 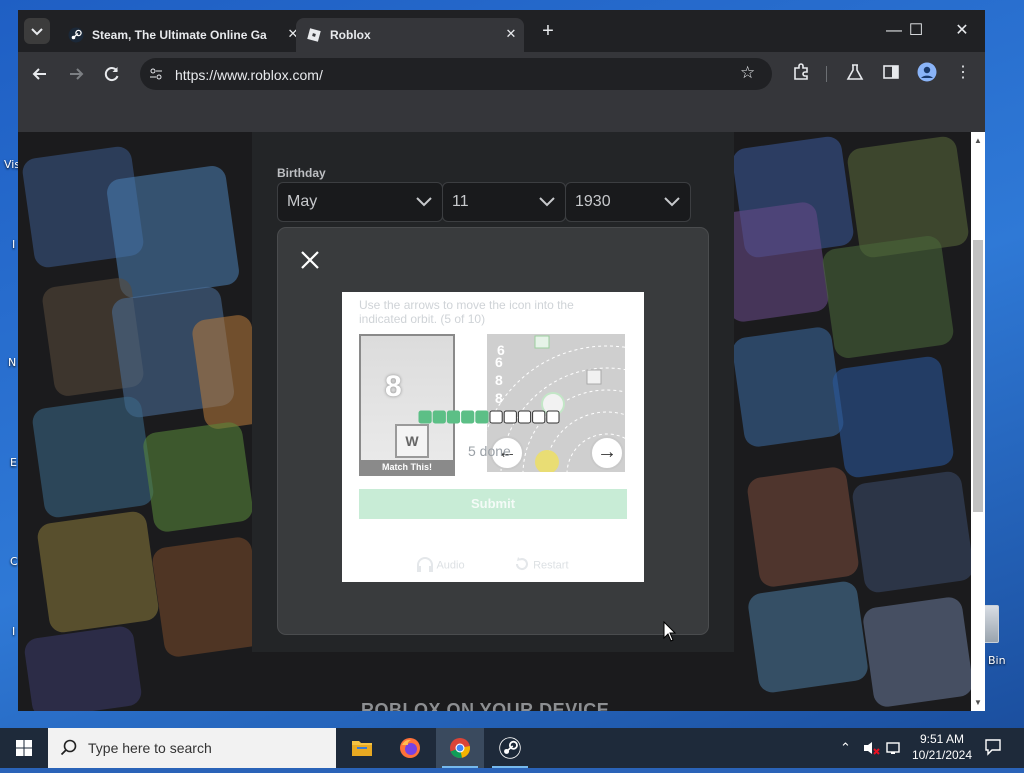 I want to click on tab-roblox: Roblox ✕, so click(x=410, y=35).